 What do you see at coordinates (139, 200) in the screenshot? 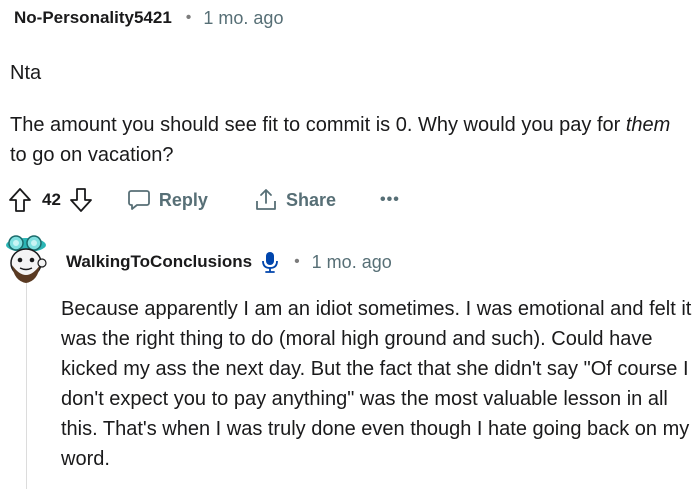
I see `speech-bubble-icon` at bounding box center [139, 200].